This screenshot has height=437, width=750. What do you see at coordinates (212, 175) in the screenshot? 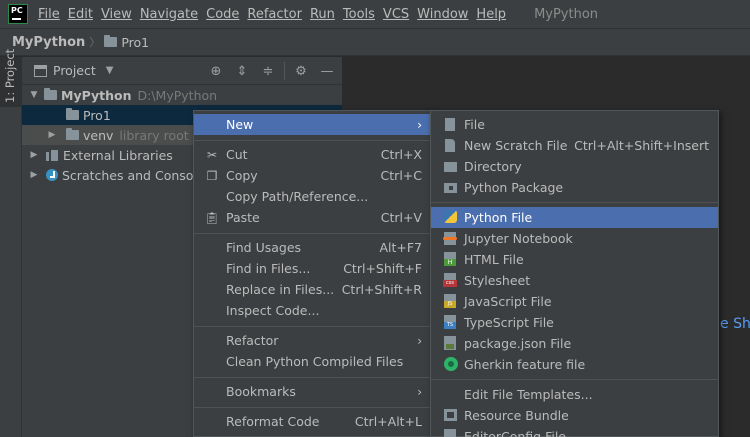
I see `copy-icon: ❐` at bounding box center [212, 175].